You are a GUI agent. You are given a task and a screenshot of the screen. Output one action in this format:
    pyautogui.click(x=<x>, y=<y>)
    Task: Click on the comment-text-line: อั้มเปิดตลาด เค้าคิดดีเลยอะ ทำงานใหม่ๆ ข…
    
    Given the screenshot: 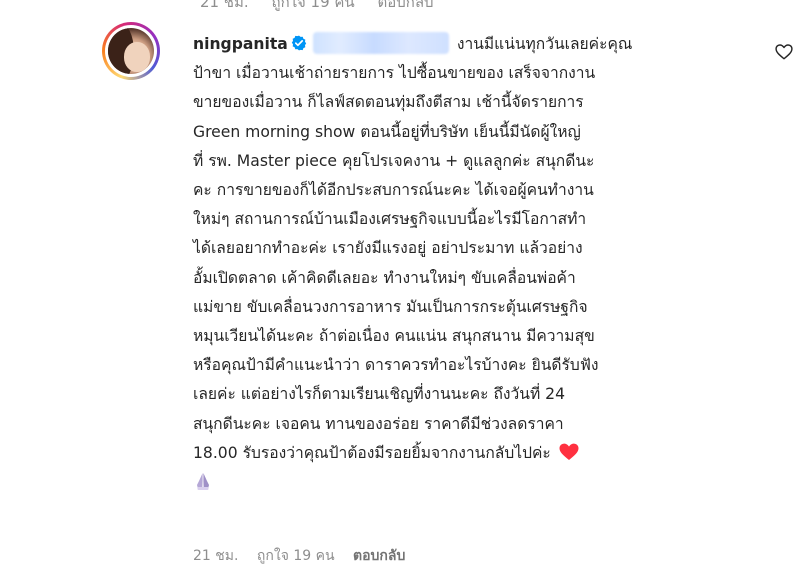 What is the action you would take?
    pyautogui.click(x=384, y=277)
    